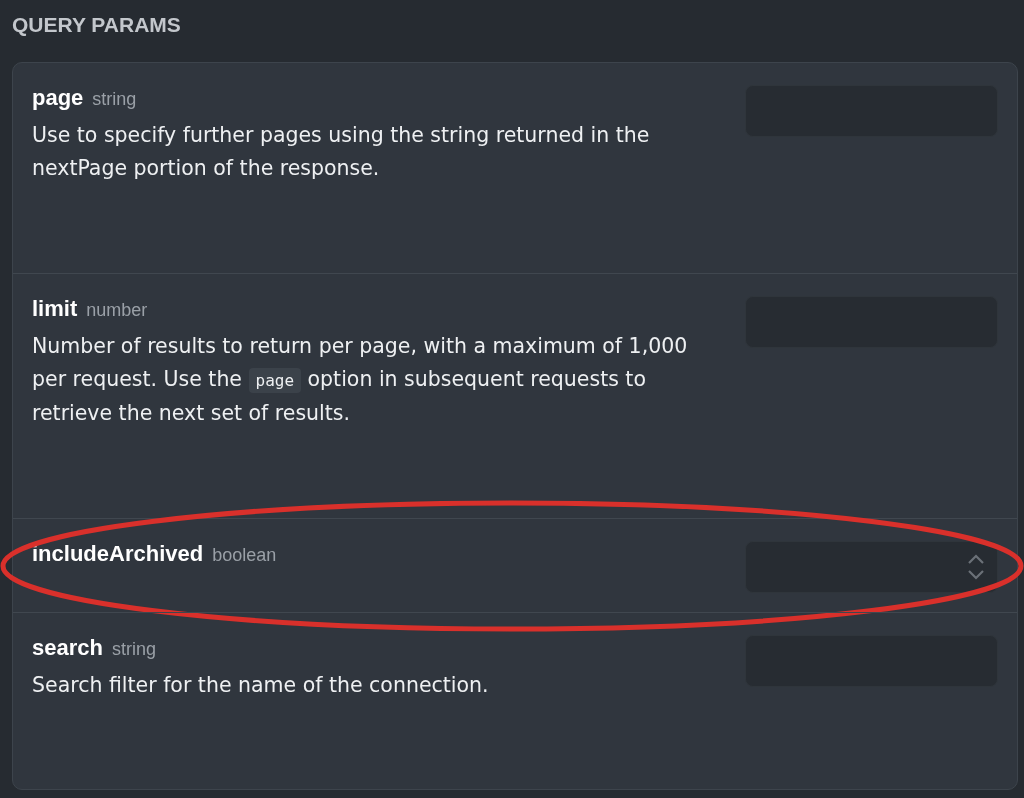  I want to click on inline-code: page, so click(275, 380).